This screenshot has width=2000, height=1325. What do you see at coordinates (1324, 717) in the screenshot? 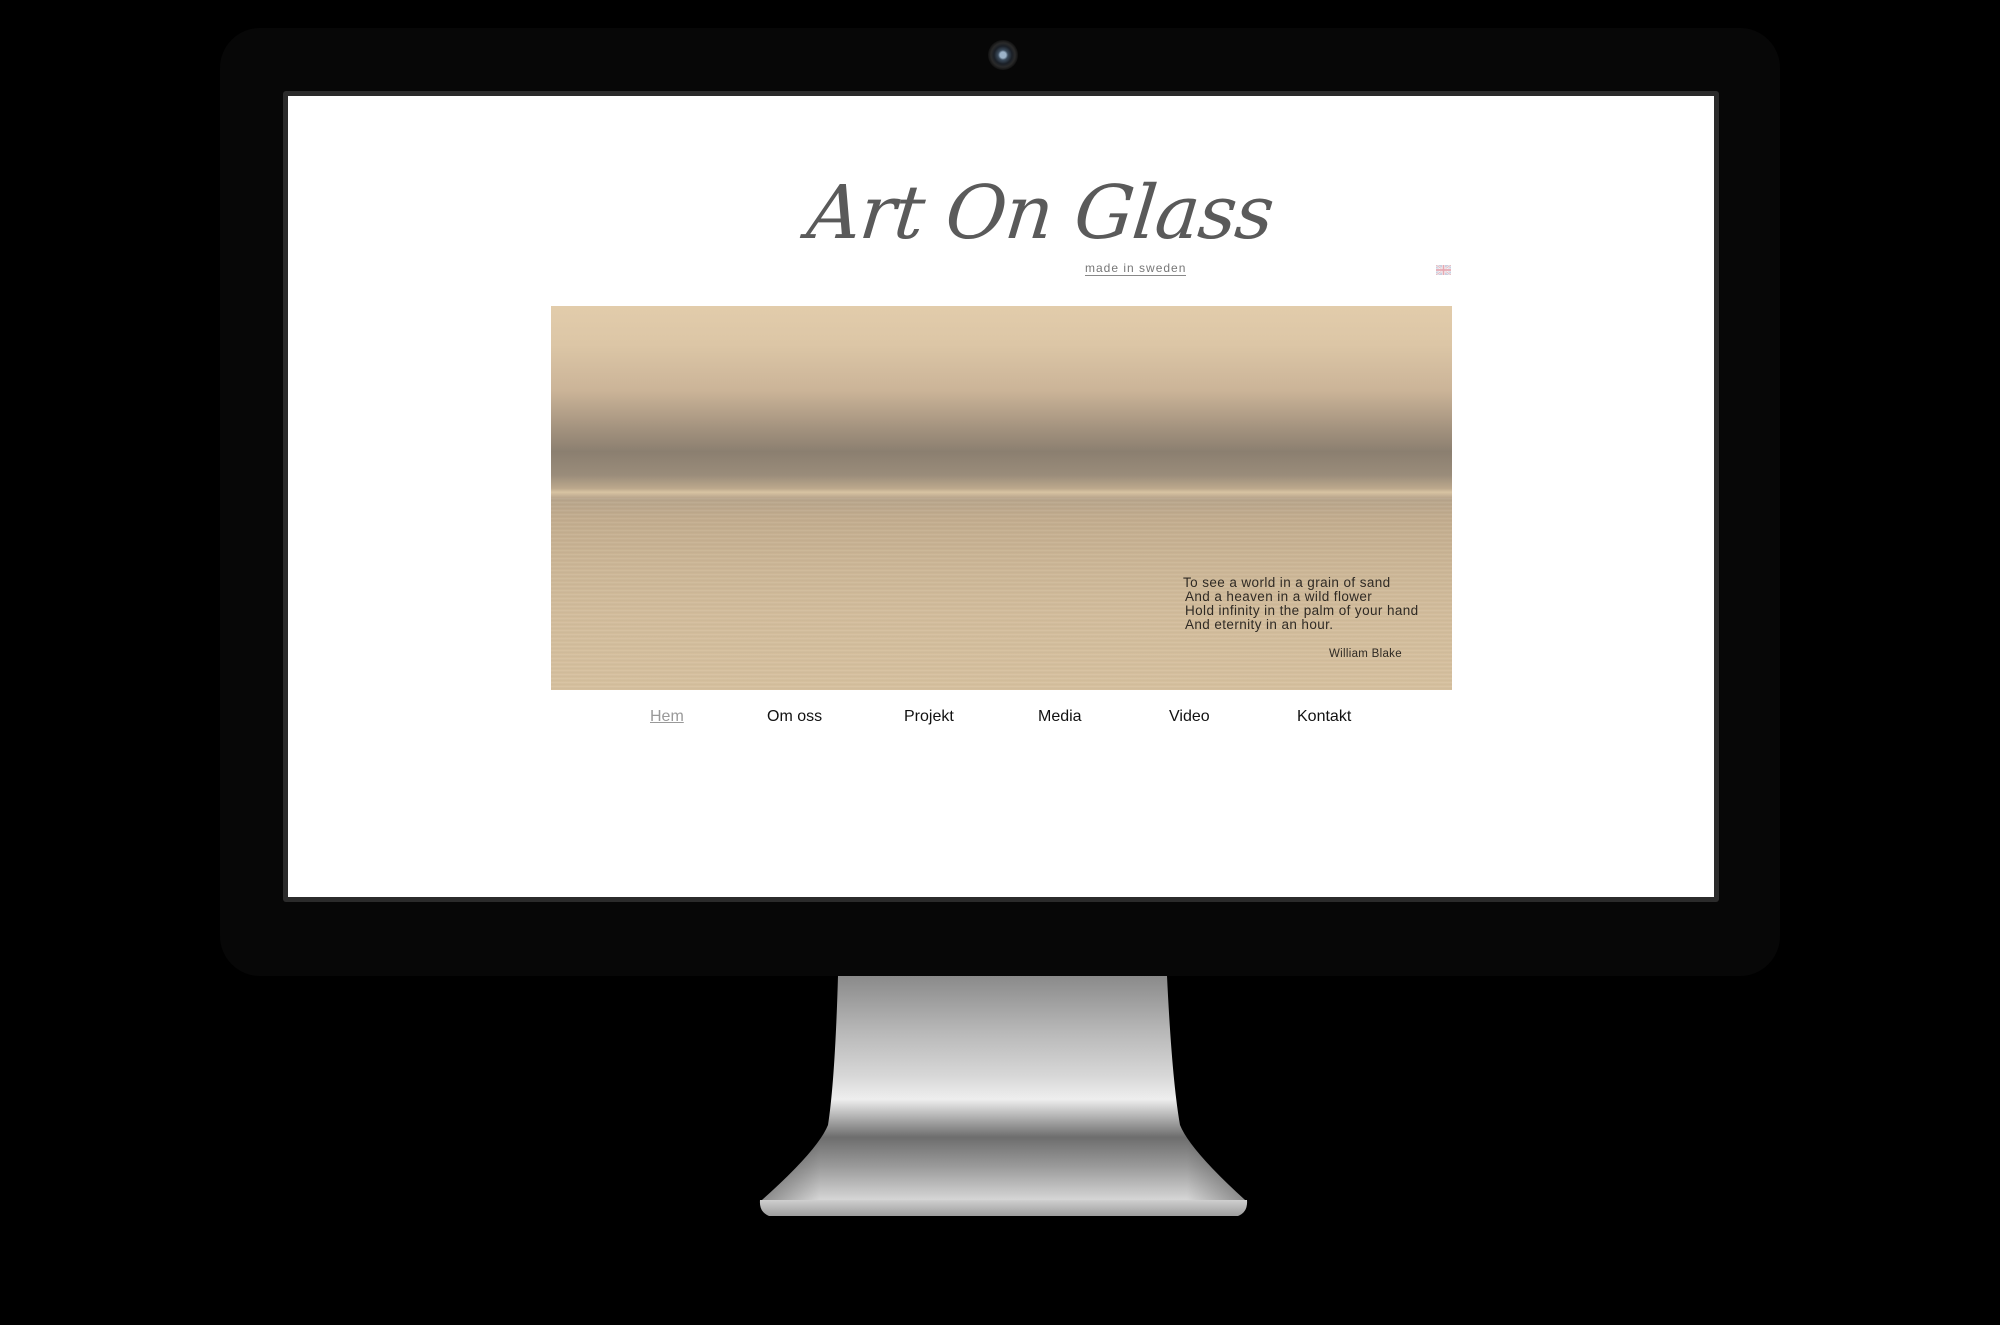
I see `nav-item-kontakt: Kontakt` at bounding box center [1324, 717].